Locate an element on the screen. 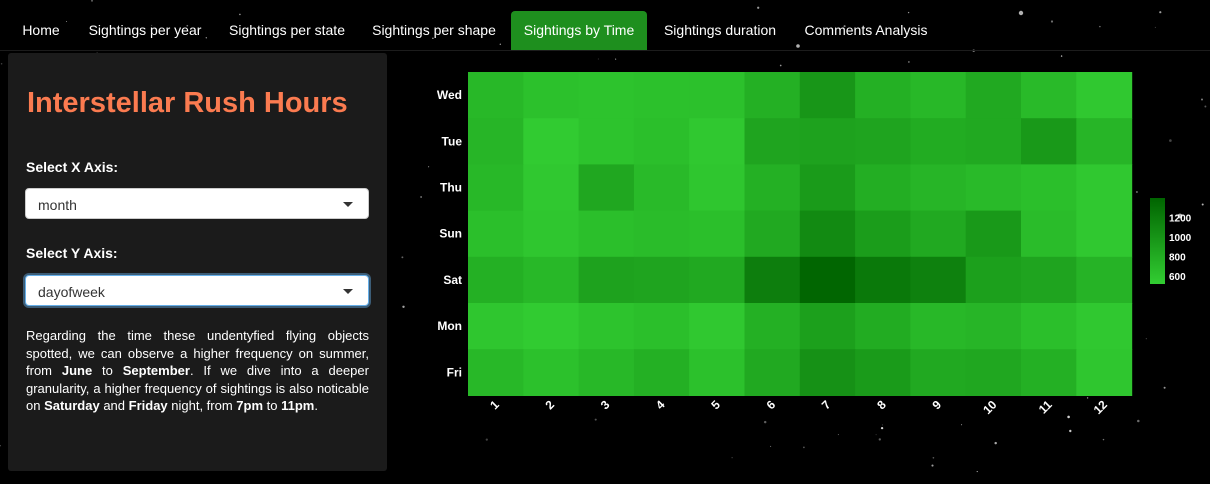  nav-tab-home: Home is located at coordinates (41, 30).